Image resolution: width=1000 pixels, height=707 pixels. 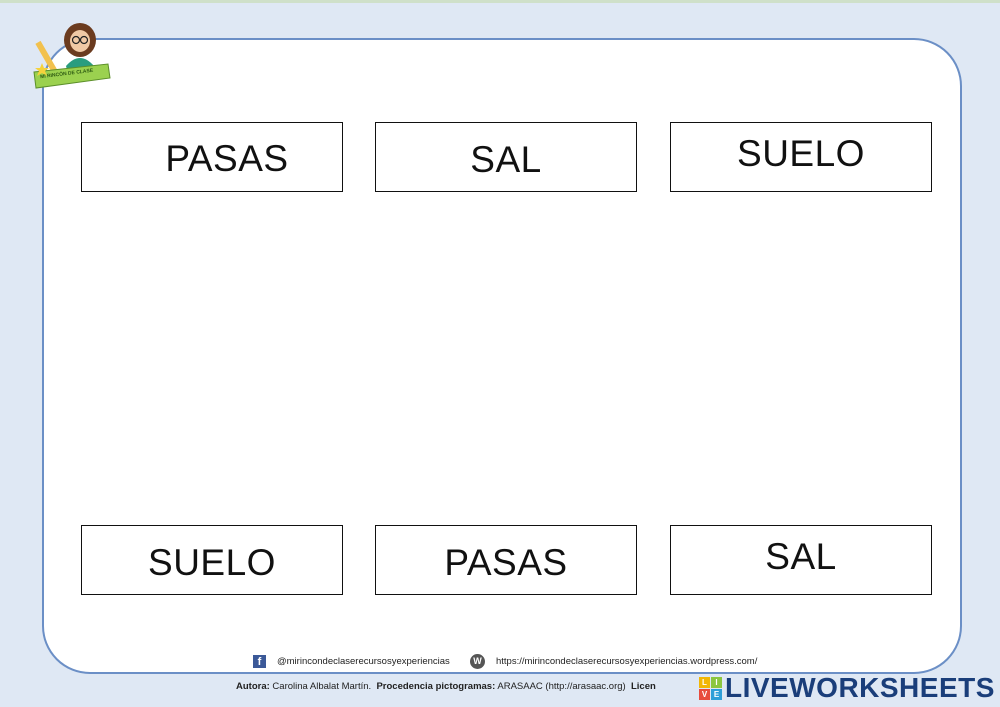 I want to click on mini-letter-l: L, so click(x=704, y=682).